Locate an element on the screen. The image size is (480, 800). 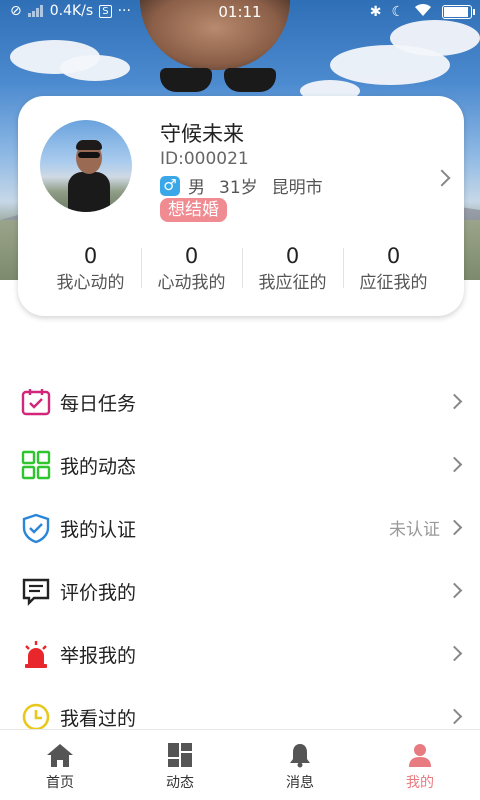
home-icon is located at coordinates (60, 755).